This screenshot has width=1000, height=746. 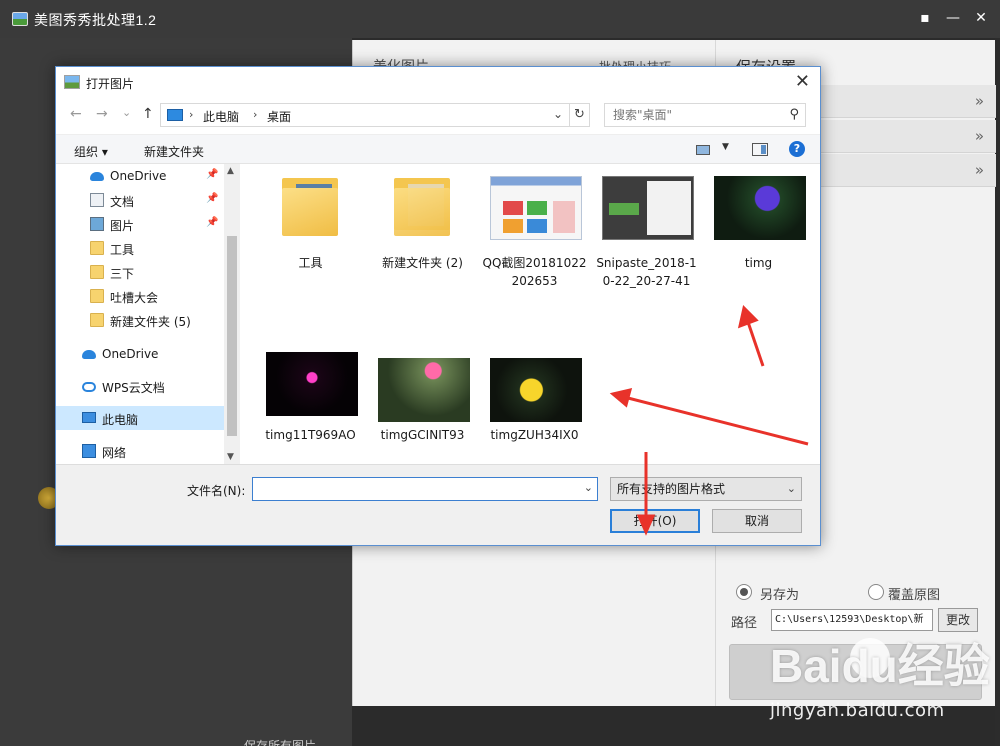 I want to click on filetype-value: 所有支持的图片格式, so click(x=671, y=489).